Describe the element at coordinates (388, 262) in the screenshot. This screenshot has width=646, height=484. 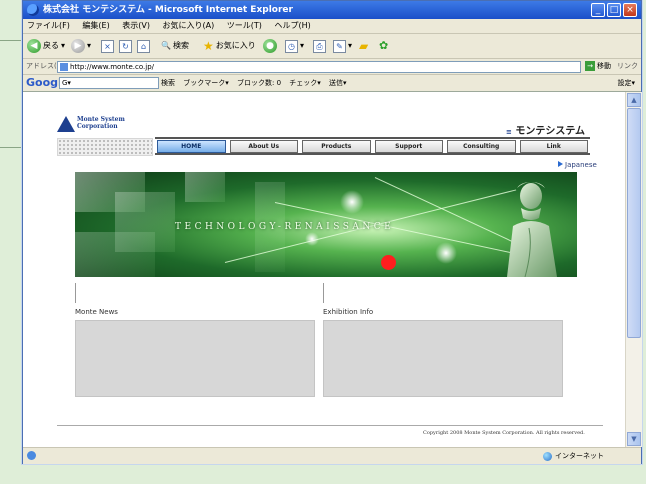
I see `red-marker-dot` at that location.